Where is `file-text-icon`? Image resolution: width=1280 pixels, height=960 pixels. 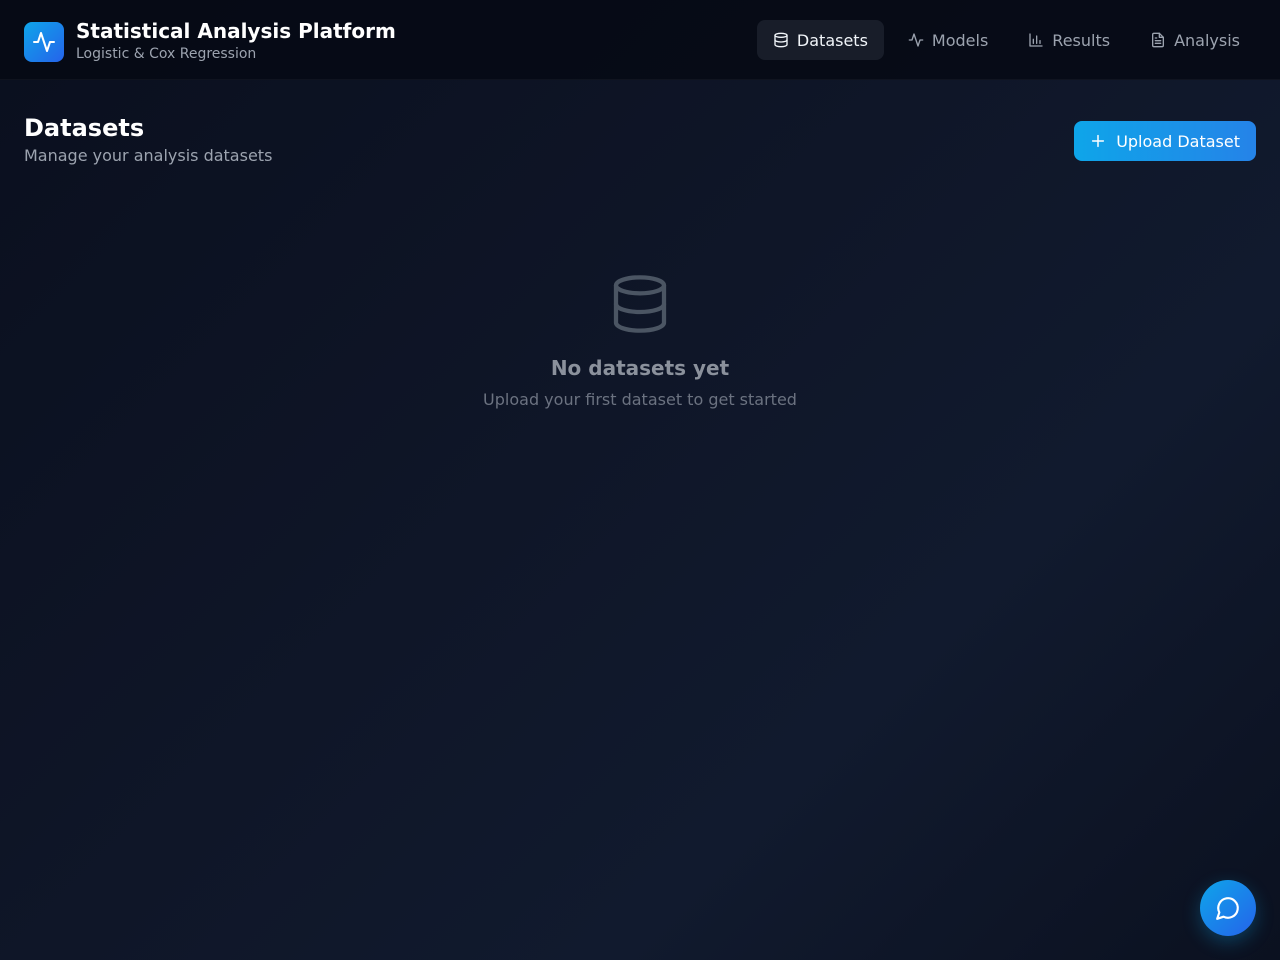
file-text-icon is located at coordinates (1158, 40).